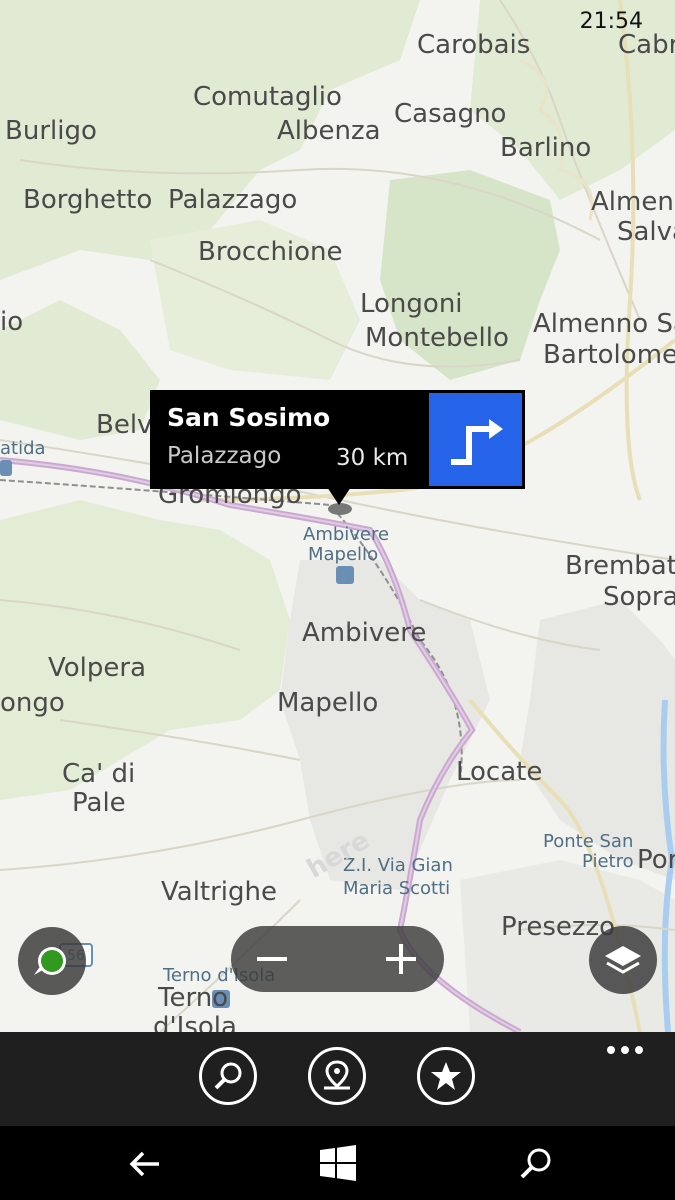 The width and height of the screenshot is (675, 1200). I want to click on place-label: Brembate, so click(620, 566).